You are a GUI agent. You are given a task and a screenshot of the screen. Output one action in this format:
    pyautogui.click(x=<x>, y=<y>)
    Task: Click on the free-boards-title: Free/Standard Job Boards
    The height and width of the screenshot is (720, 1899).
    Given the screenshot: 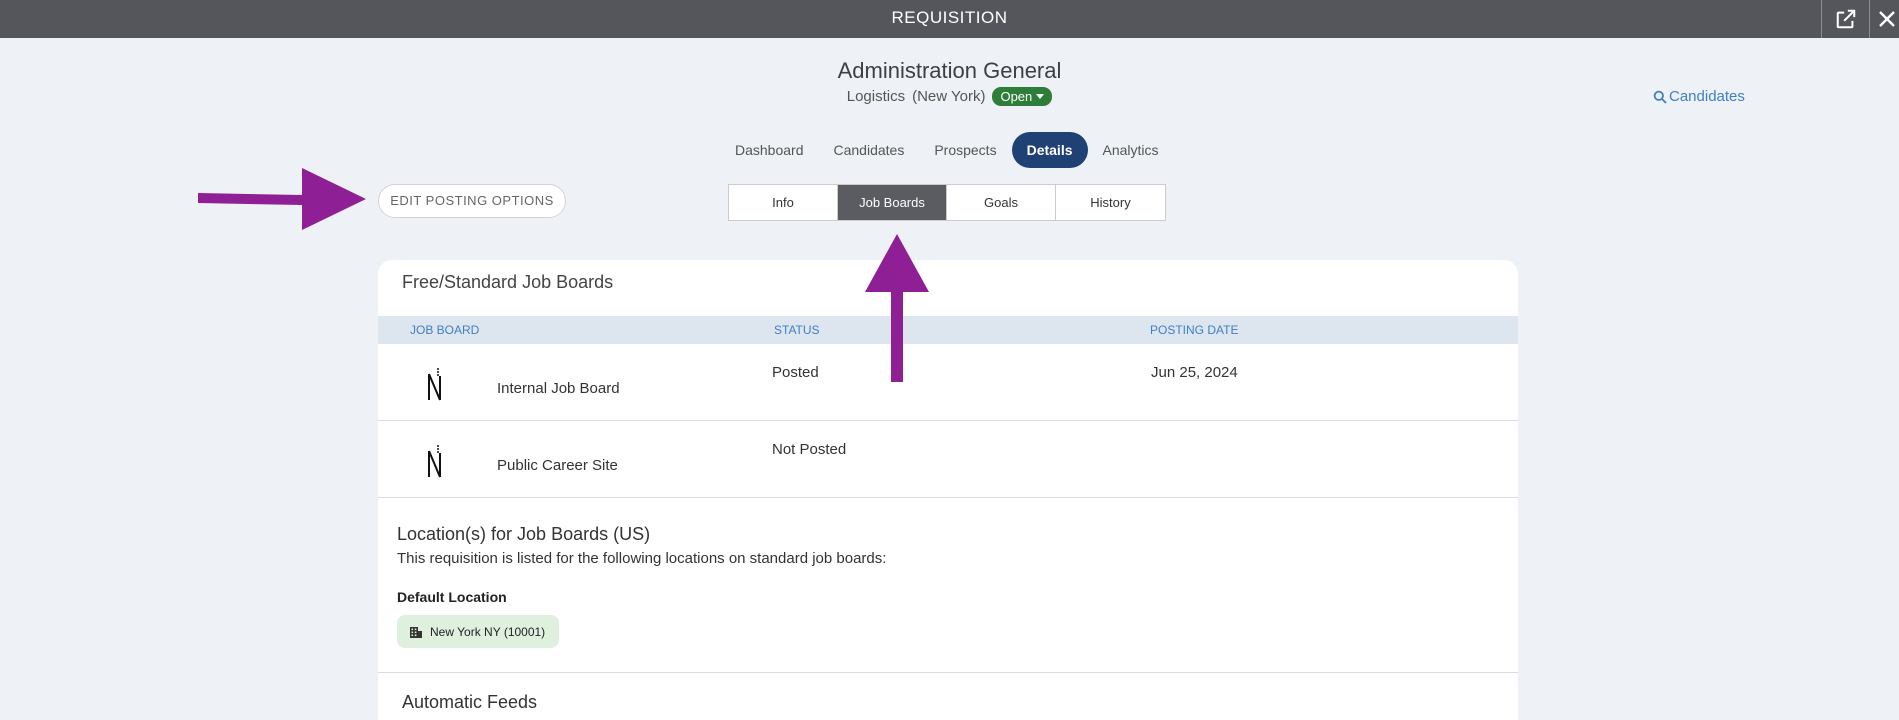 What is the action you would take?
    pyautogui.click(x=508, y=282)
    